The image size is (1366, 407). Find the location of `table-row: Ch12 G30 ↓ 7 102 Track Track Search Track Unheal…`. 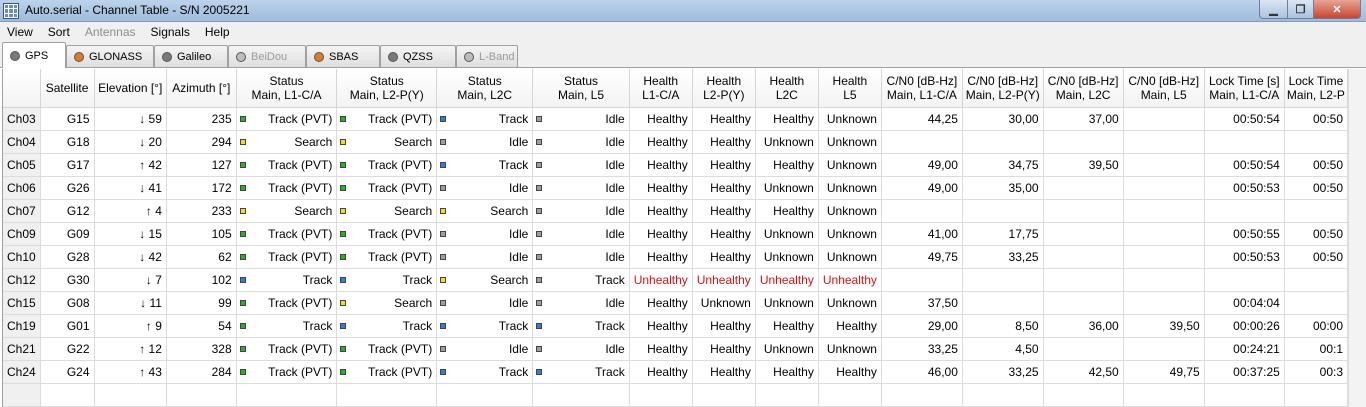

table-row: Ch12 G30 ↓ 7 102 Track Track Search Track Unheal… is located at coordinates (675, 280).